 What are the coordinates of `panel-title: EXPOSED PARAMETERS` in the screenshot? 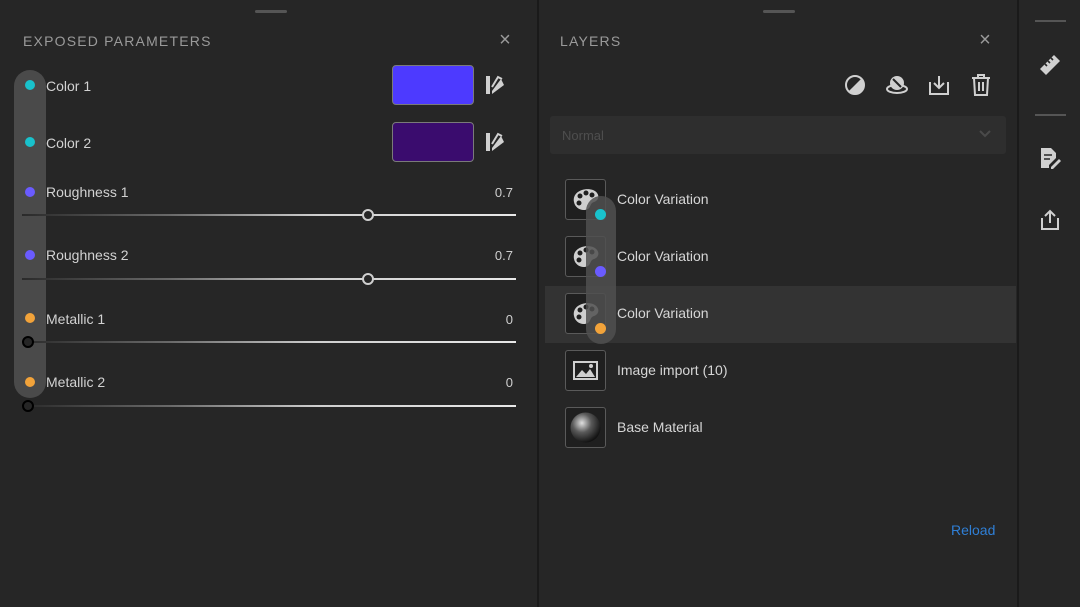 It's located at (117, 41).